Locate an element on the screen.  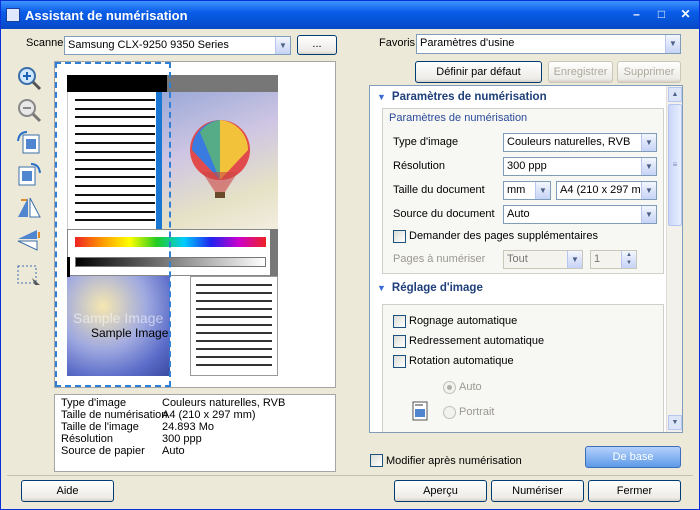
orientation-portrait-label: Portrait is located at coordinates (477, 412).